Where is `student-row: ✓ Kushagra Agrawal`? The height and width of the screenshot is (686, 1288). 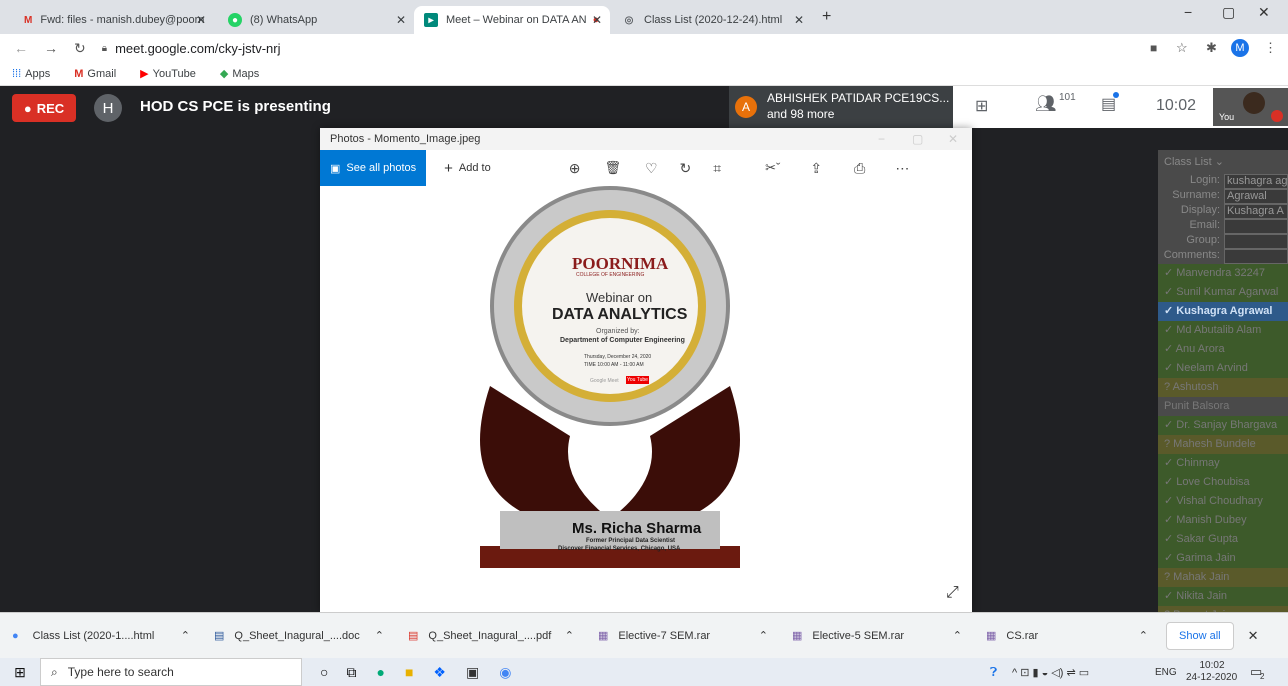
student-row: ✓ Kushagra Agrawal is located at coordinates (1223, 311).